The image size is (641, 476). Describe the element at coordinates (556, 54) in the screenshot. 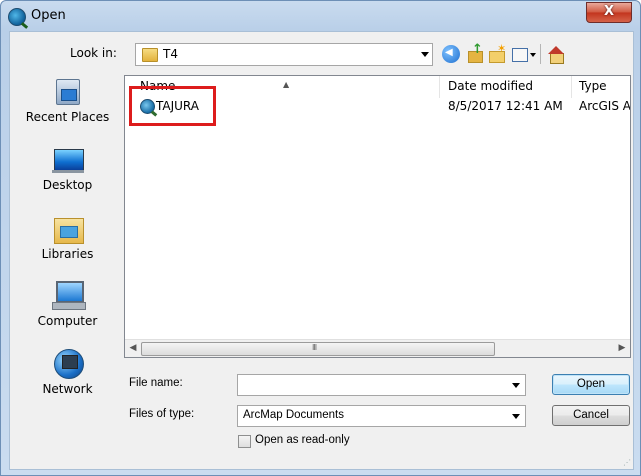

I see `home-icon` at that location.